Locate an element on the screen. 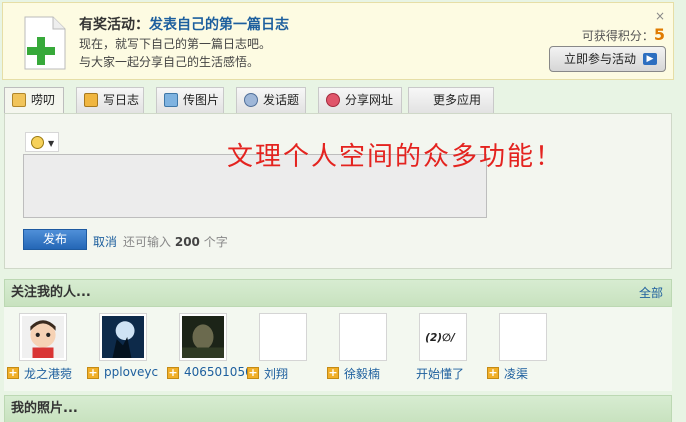 This screenshot has height=422, width=686. photo-avatar-icon is located at coordinates (203, 337).